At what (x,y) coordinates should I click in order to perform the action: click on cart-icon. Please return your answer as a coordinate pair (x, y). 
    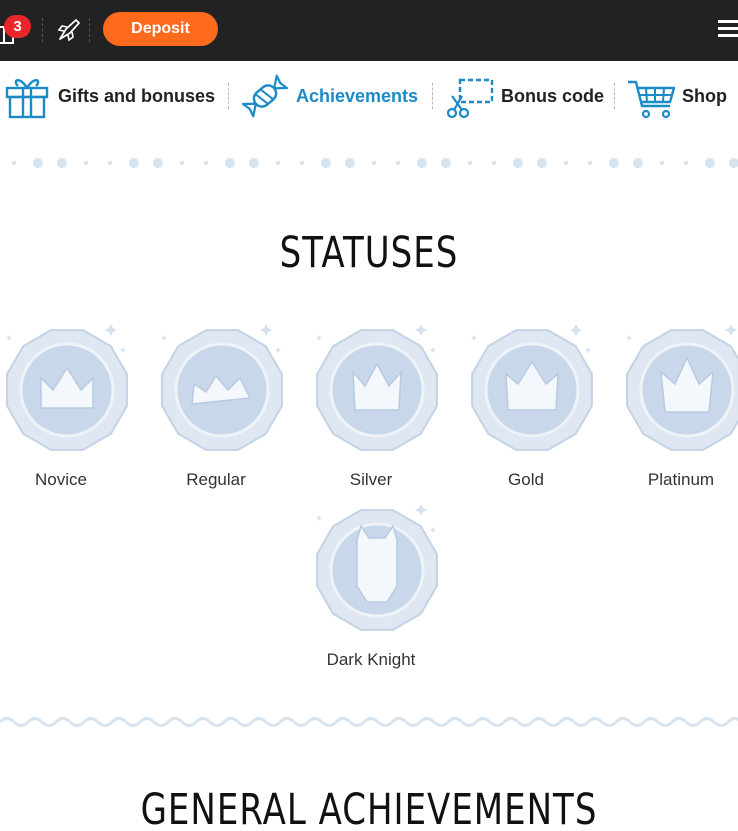
    Looking at the image, I should click on (652, 99).